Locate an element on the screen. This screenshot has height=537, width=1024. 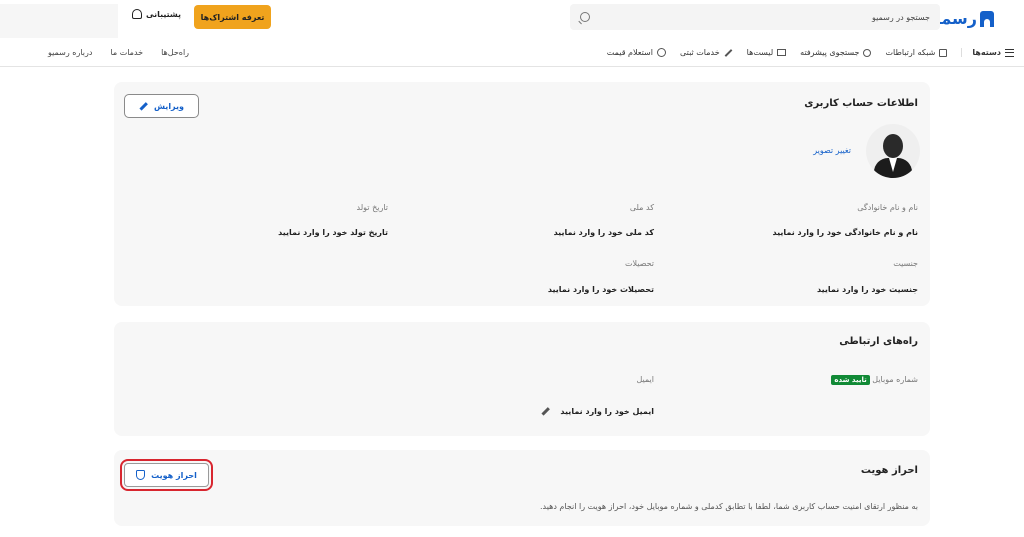
user-area is located at coordinates (59, 21).